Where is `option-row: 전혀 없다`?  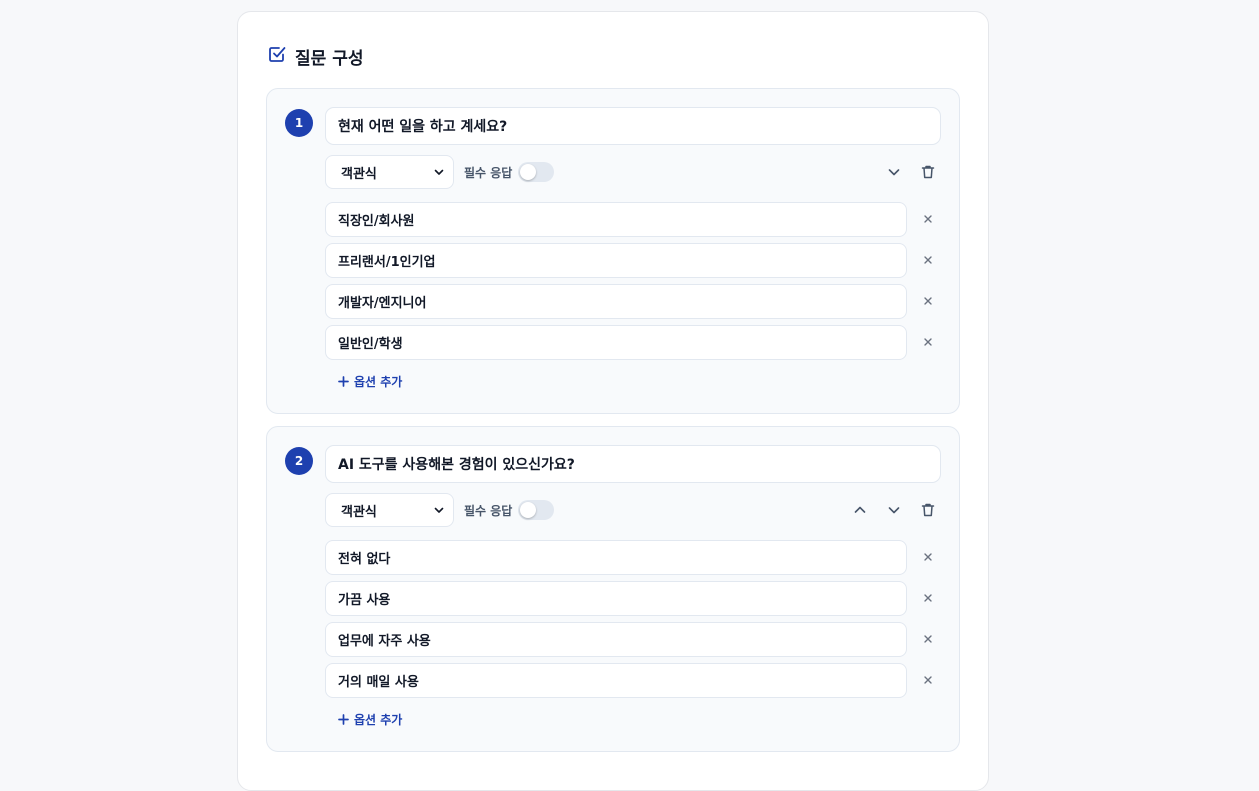 option-row: 전혀 없다 is located at coordinates (633, 557).